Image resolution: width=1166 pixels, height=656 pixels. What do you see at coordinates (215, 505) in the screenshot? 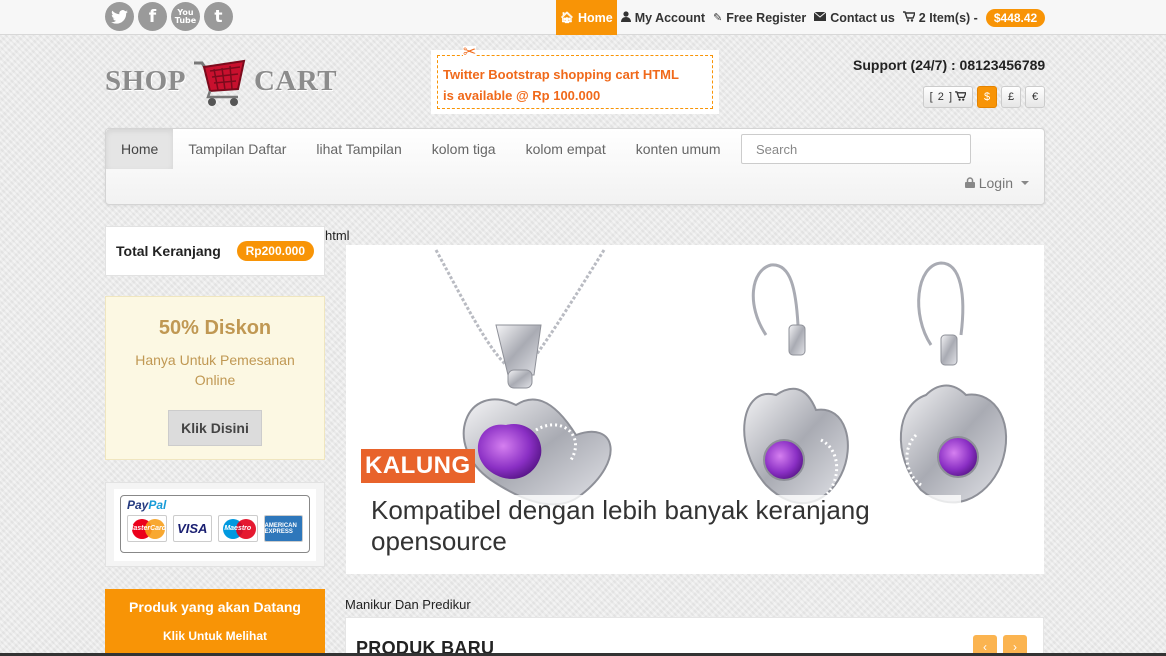
I see `paypal-logo: PayPal` at bounding box center [215, 505].